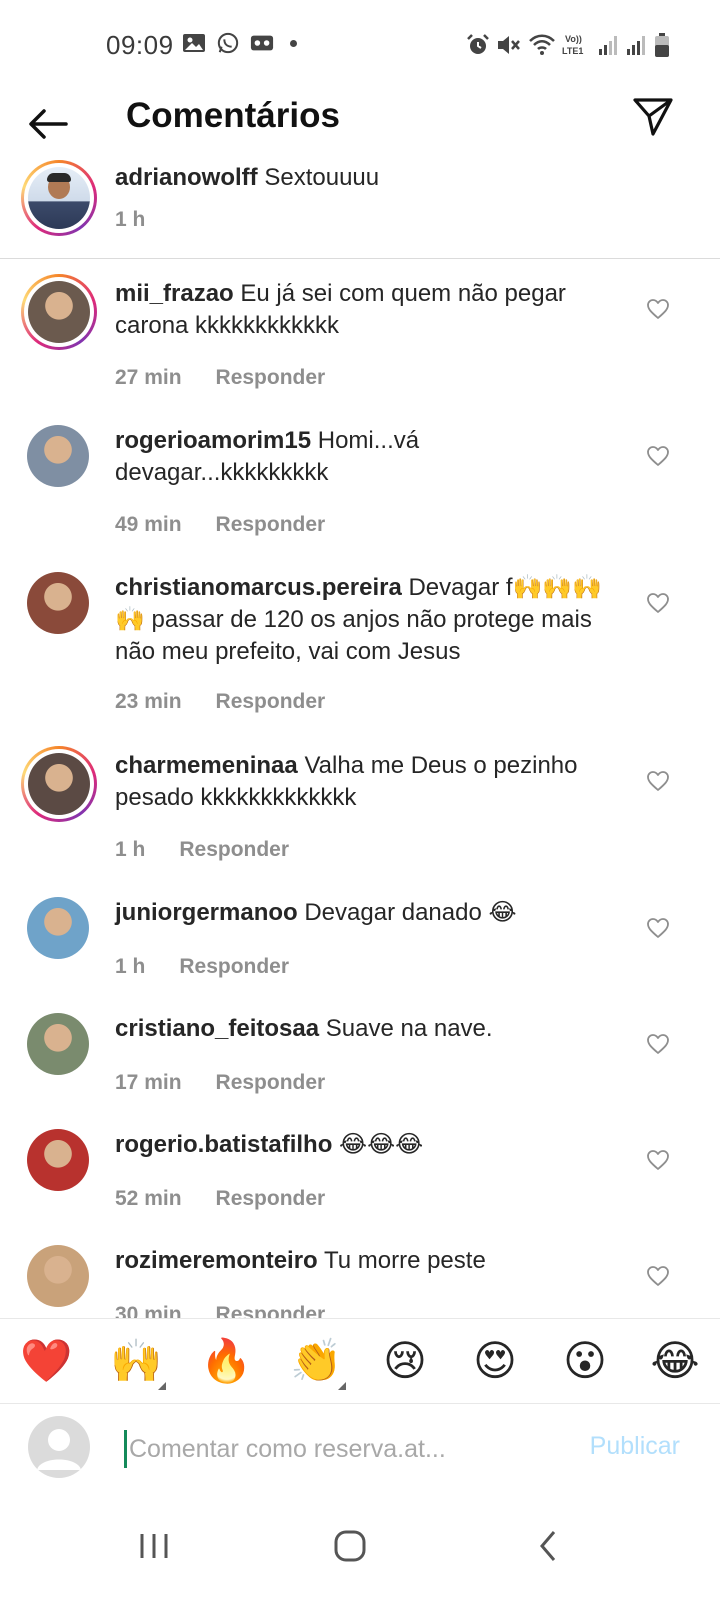 Image resolution: width=720 pixels, height=1600 pixels. I want to click on comment-text: rogerio.batistafilho 😂😂😂, so click(370, 1145).